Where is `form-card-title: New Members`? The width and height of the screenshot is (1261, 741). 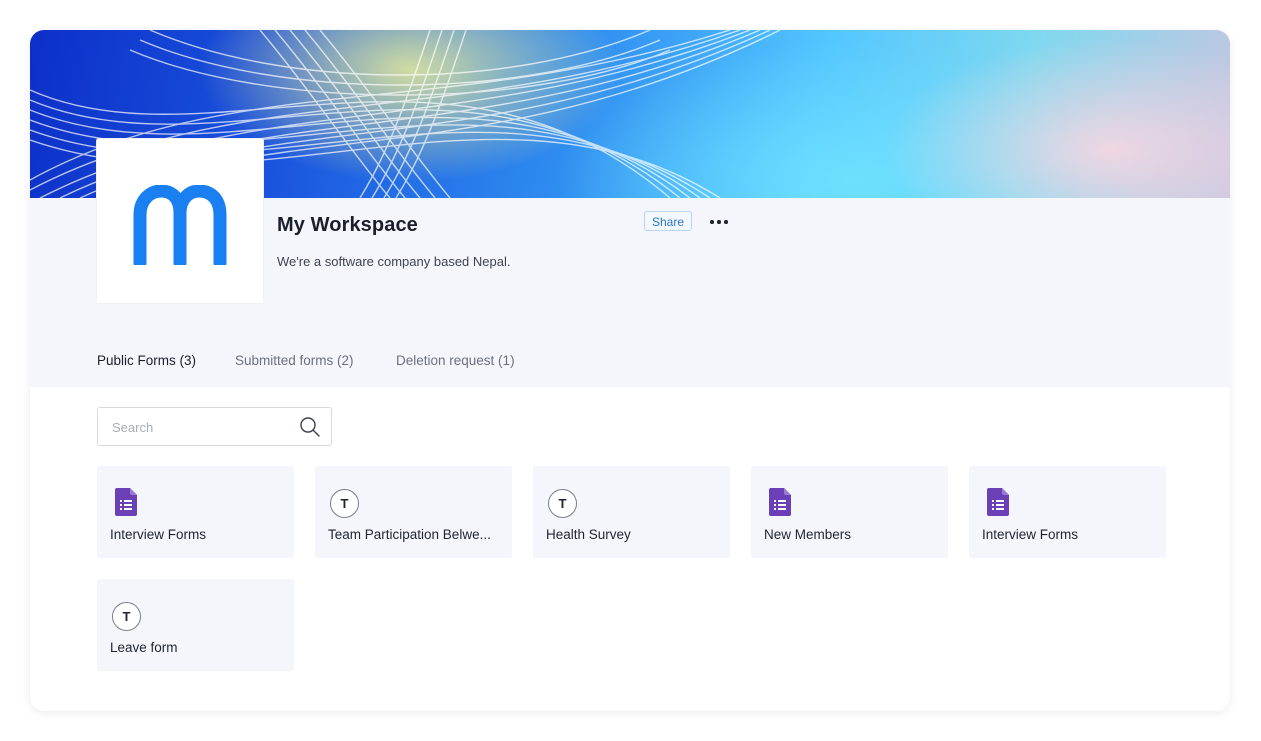 form-card-title: New Members is located at coordinates (808, 534).